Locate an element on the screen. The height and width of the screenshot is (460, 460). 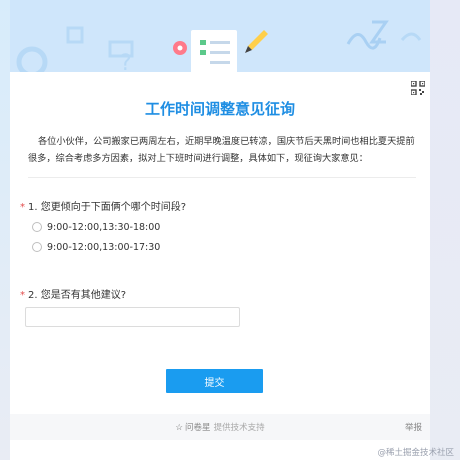
page-background-right is located at coordinates (445, 230).